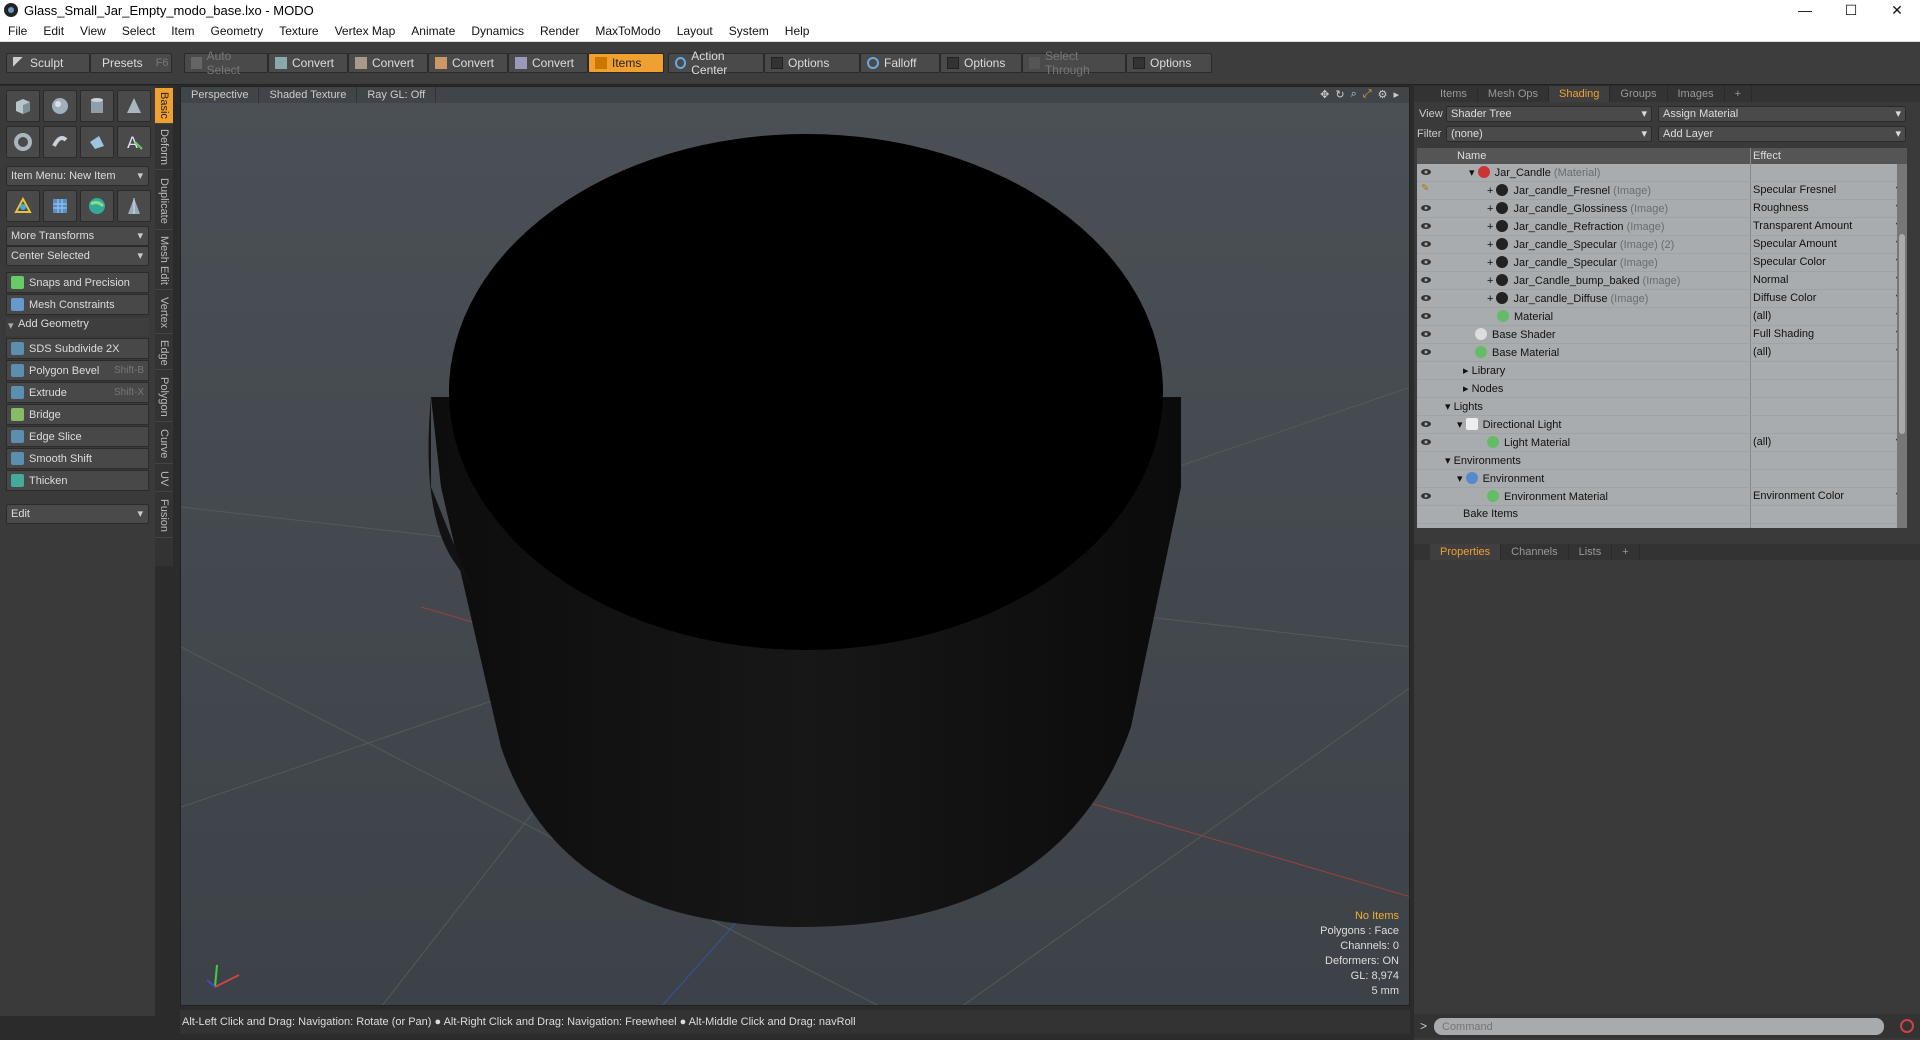  Describe the element at coordinates (1662, 479) in the screenshot. I see `tree-row-environment: ▾ Environment` at that location.